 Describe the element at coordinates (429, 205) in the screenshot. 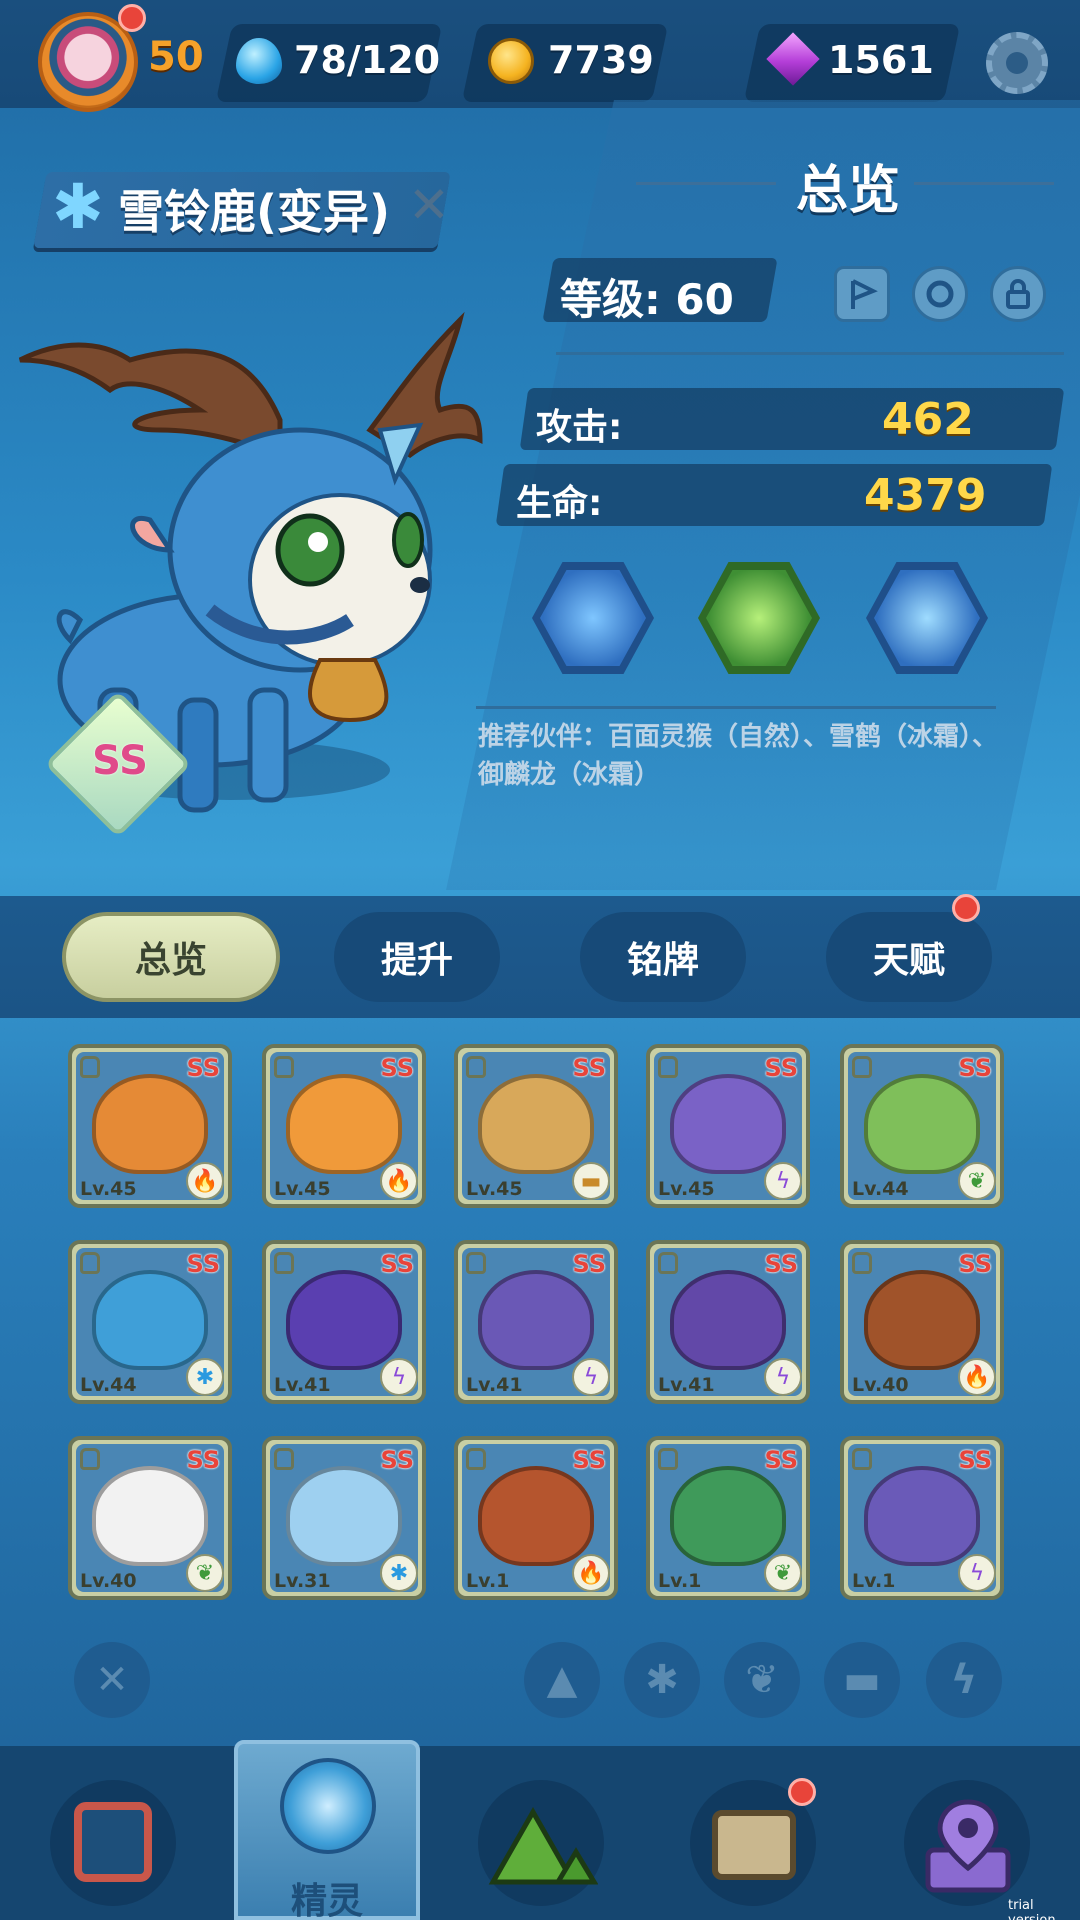

I see `close-icon: ✕` at that location.